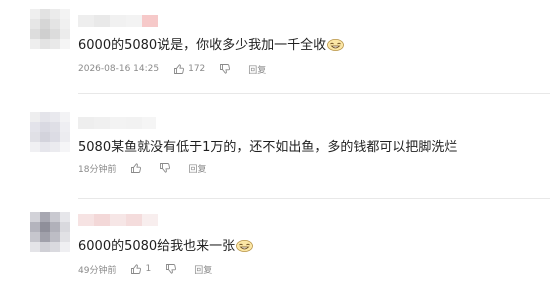 Image resolution: width=550 pixels, height=287 pixels. Describe the element at coordinates (97, 169) in the screenshot. I see `timestamp: 18分钟前` at that location.